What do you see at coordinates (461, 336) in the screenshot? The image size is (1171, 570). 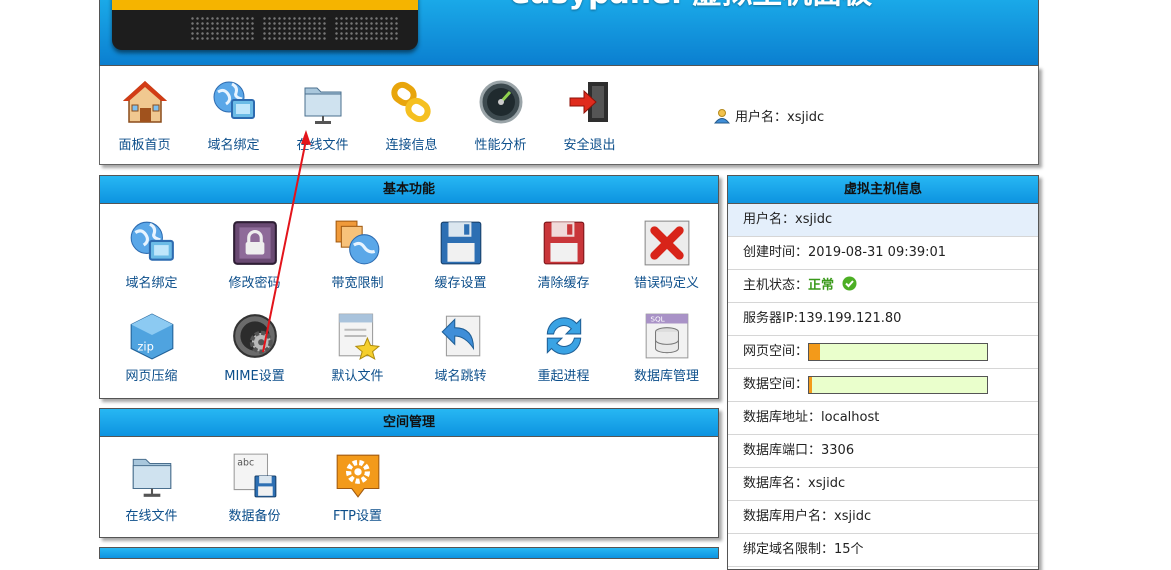 I see `redirect-arrow-icon` at bounding box center [461, 336].